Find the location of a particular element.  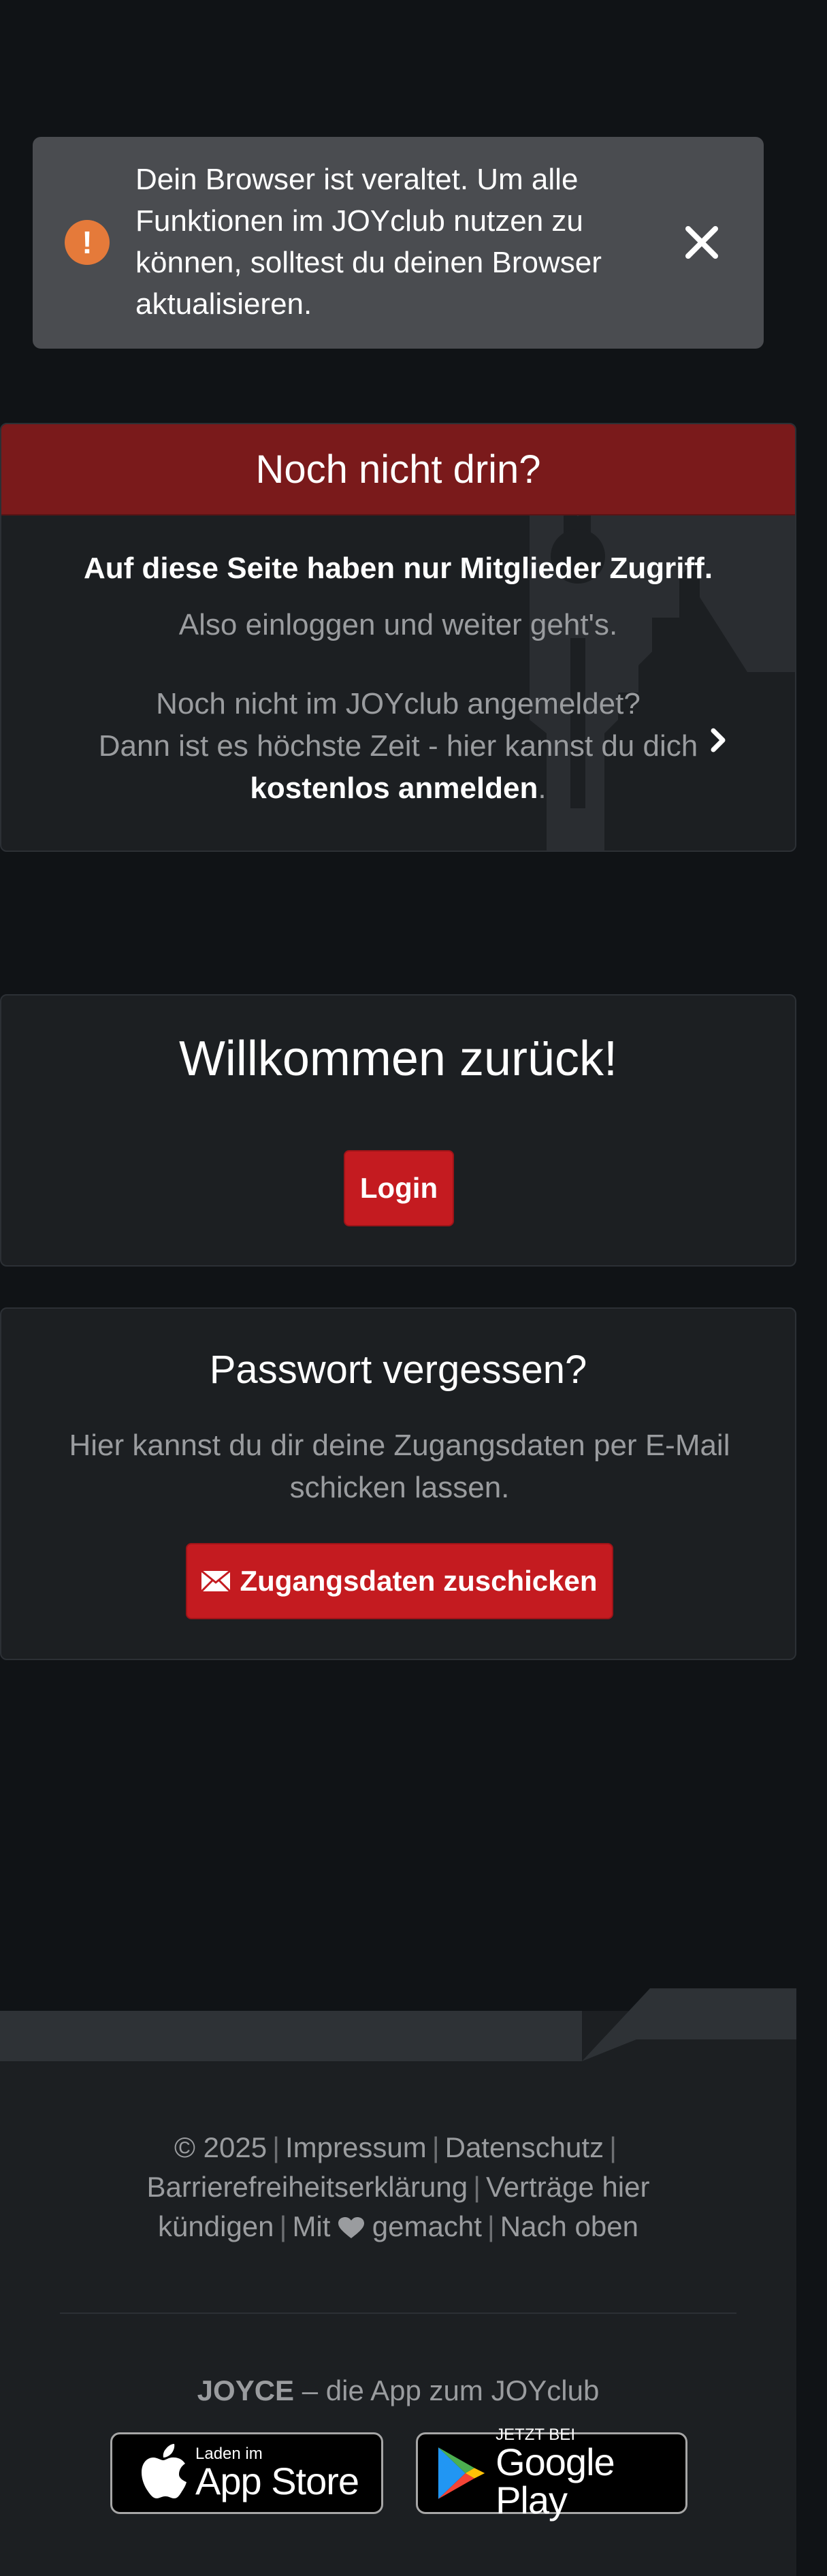

scrollbar-track is located at coordinates (811, 1288).